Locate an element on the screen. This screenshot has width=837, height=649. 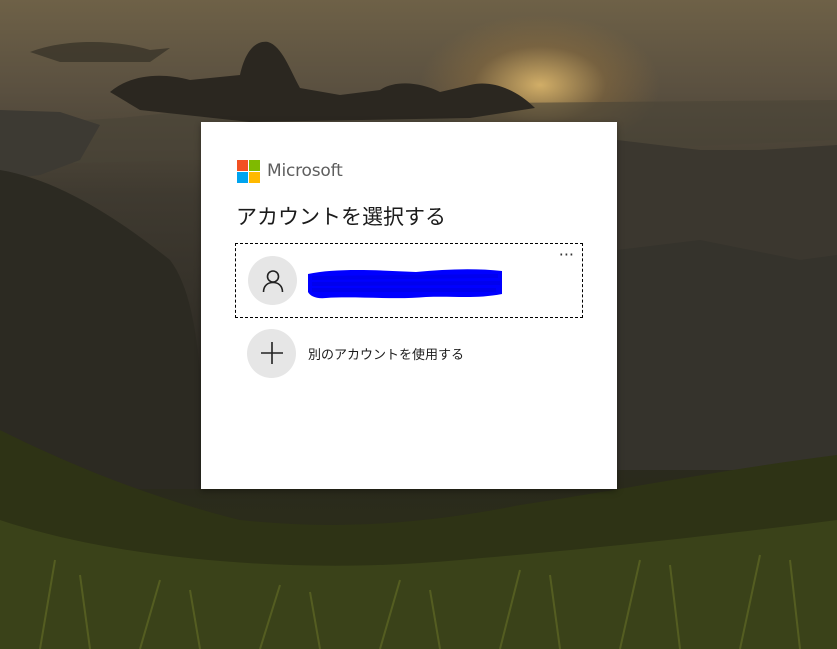
use-another-account-button: 別のアカウントを使用する is located at coordinates (355, 353).